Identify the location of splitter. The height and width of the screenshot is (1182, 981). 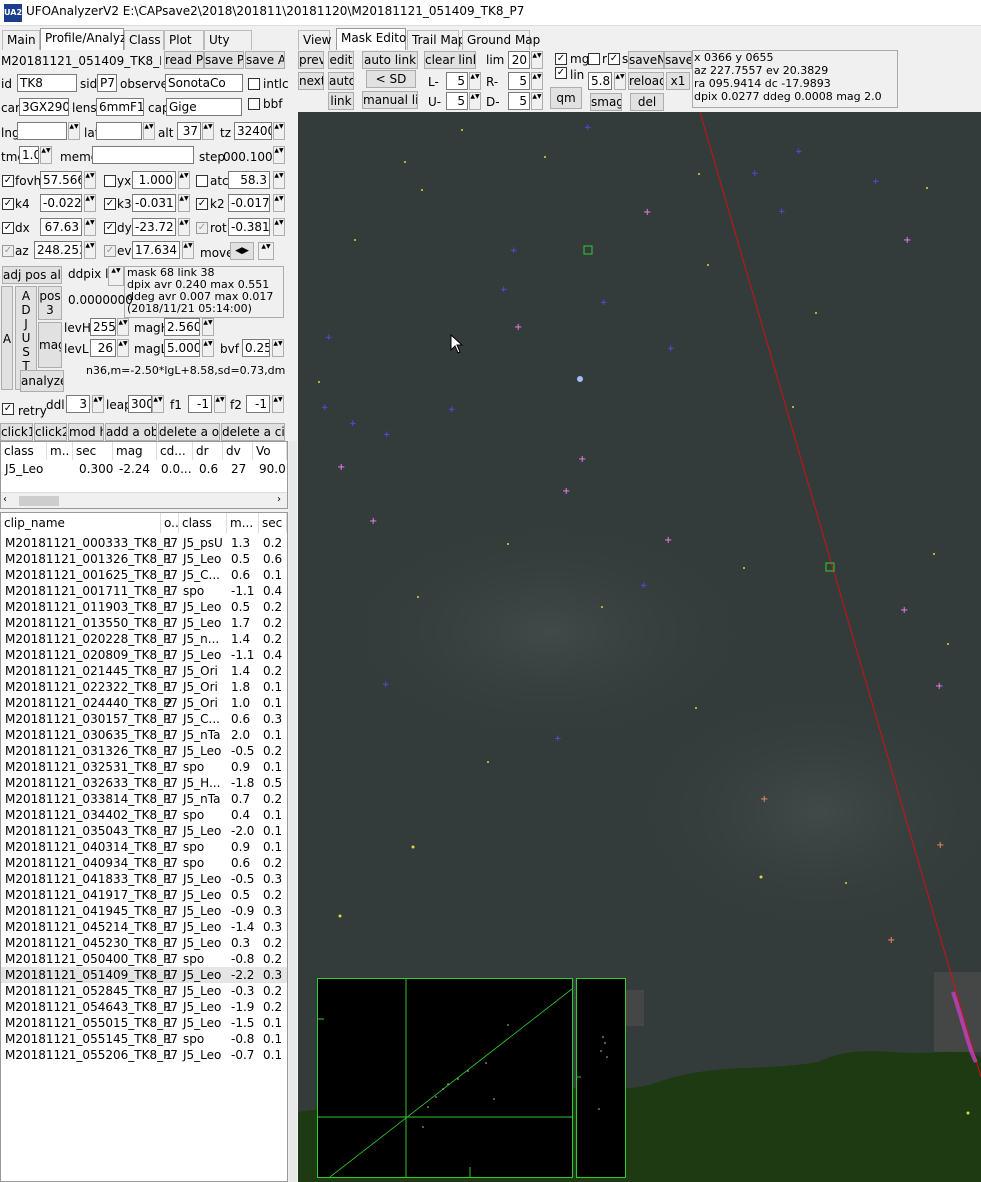
(293, 811).